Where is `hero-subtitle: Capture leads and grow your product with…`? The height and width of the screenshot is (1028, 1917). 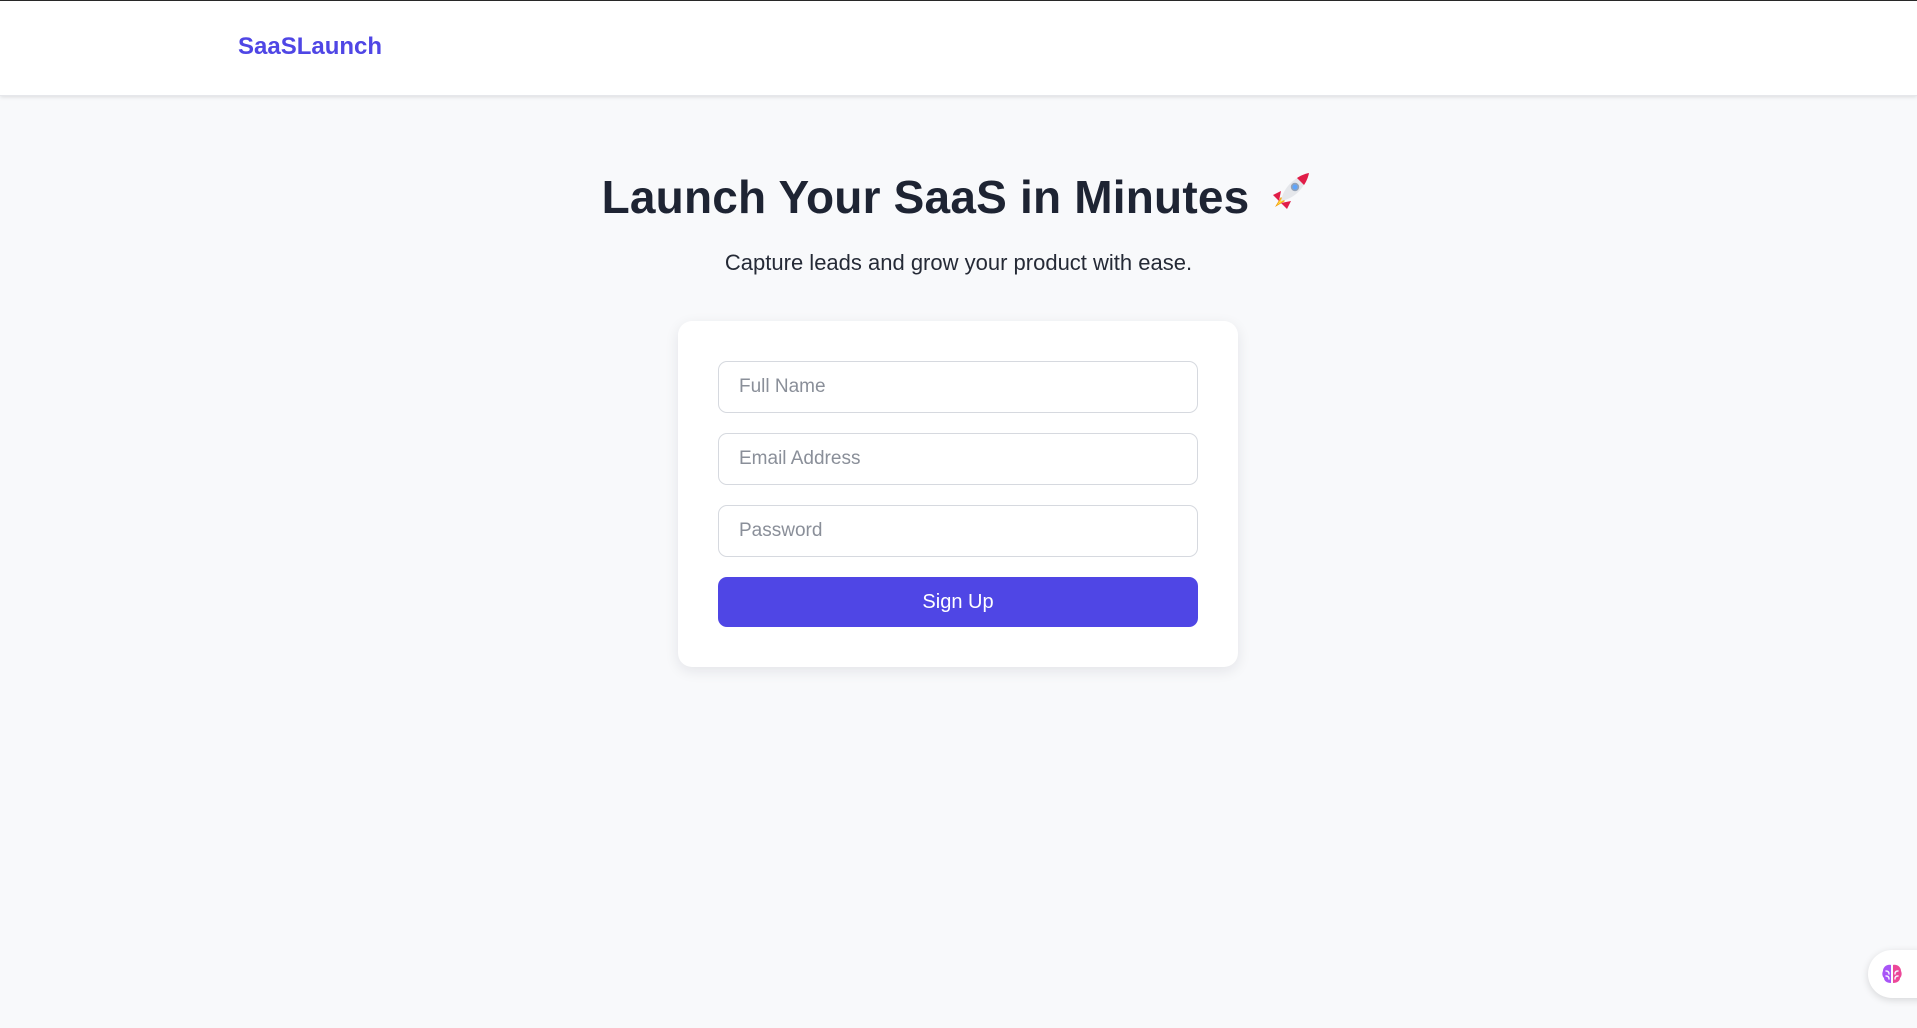
hero-subtitle: Capture leads and grow your product with… is located at coordinates (958, 262).